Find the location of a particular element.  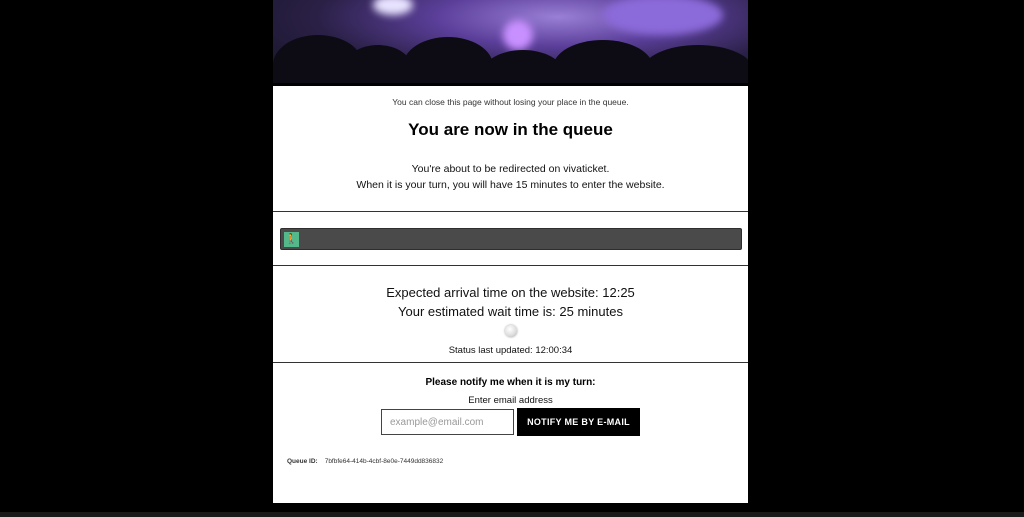

loading-spinner-icon is located at coordinates (511, 331).